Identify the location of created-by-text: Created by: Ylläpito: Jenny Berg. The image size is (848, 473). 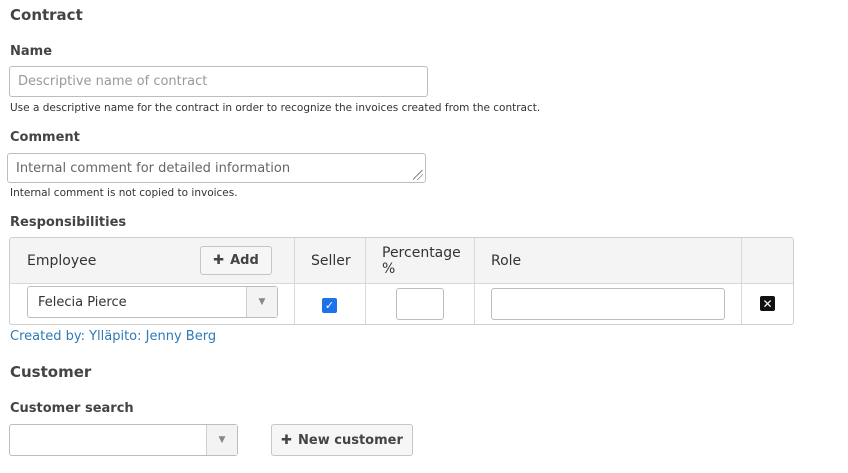
(113, 336).